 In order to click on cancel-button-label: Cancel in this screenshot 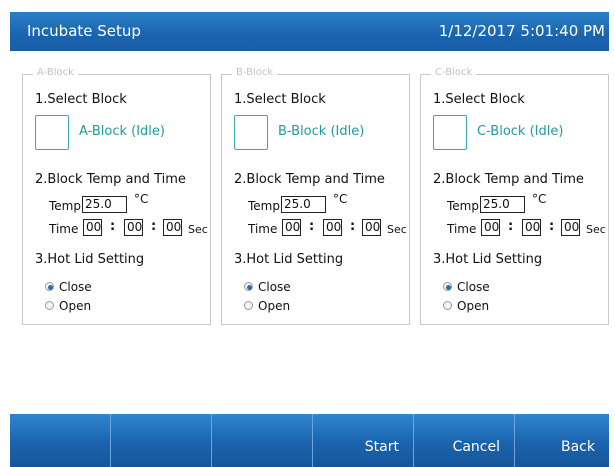, I will do `click(476, 447)`.